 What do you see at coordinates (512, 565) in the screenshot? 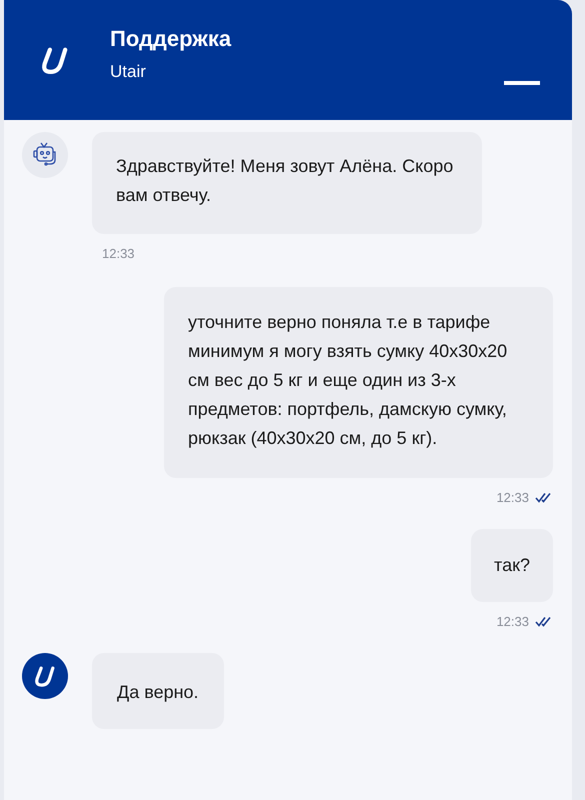
I see `message-bubble: так?` at bounding box center [512, 565].